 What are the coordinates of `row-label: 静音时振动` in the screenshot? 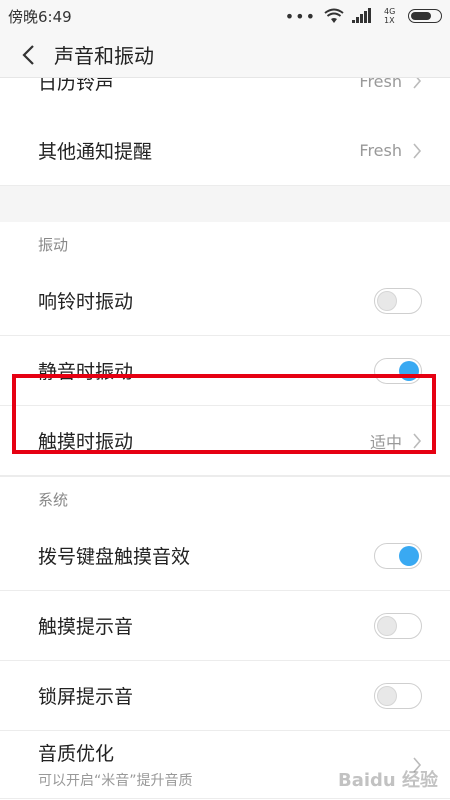 It's located at (86, 372).